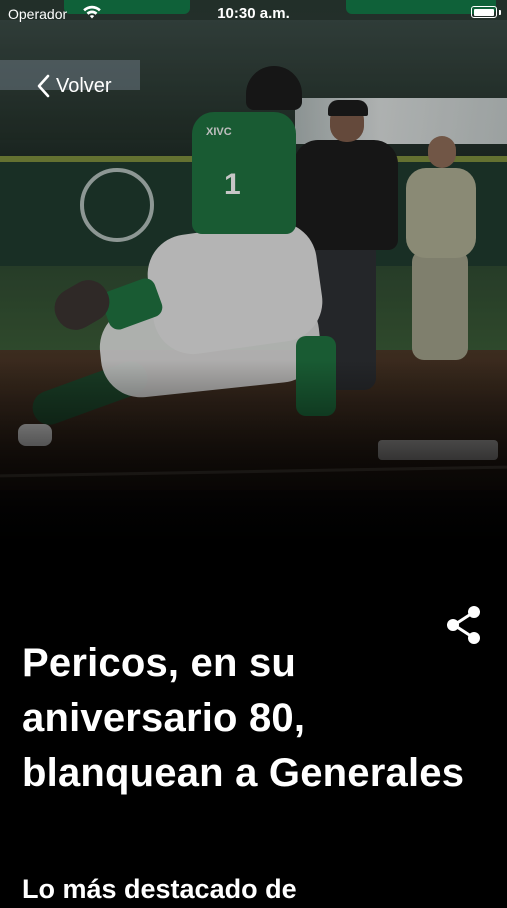  What do you see at coordinates (464, 625) in the screenshot?
I see `share-icon` at bounding box center [464, 625].